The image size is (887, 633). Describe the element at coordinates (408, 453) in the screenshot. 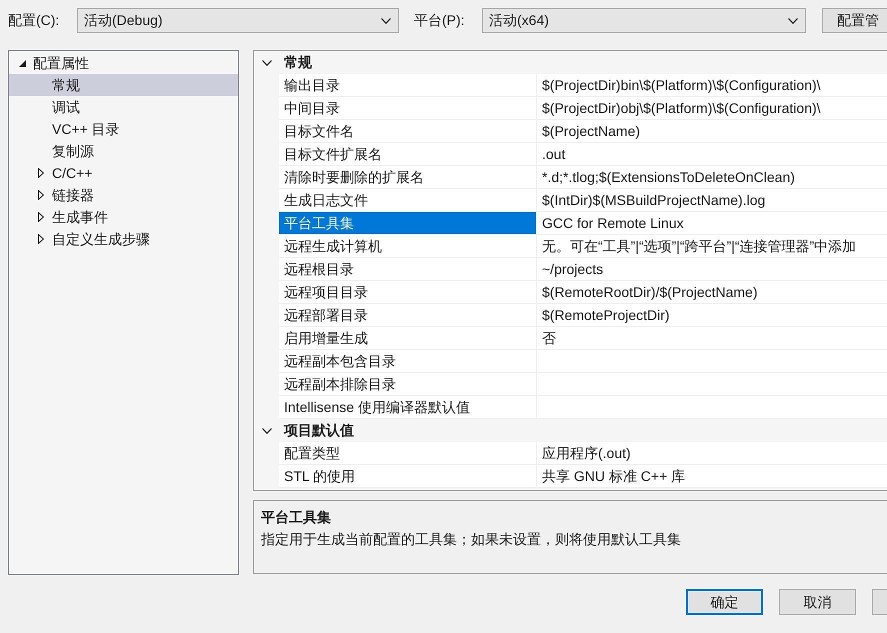

I see `property-name: 配置类型` at that location.